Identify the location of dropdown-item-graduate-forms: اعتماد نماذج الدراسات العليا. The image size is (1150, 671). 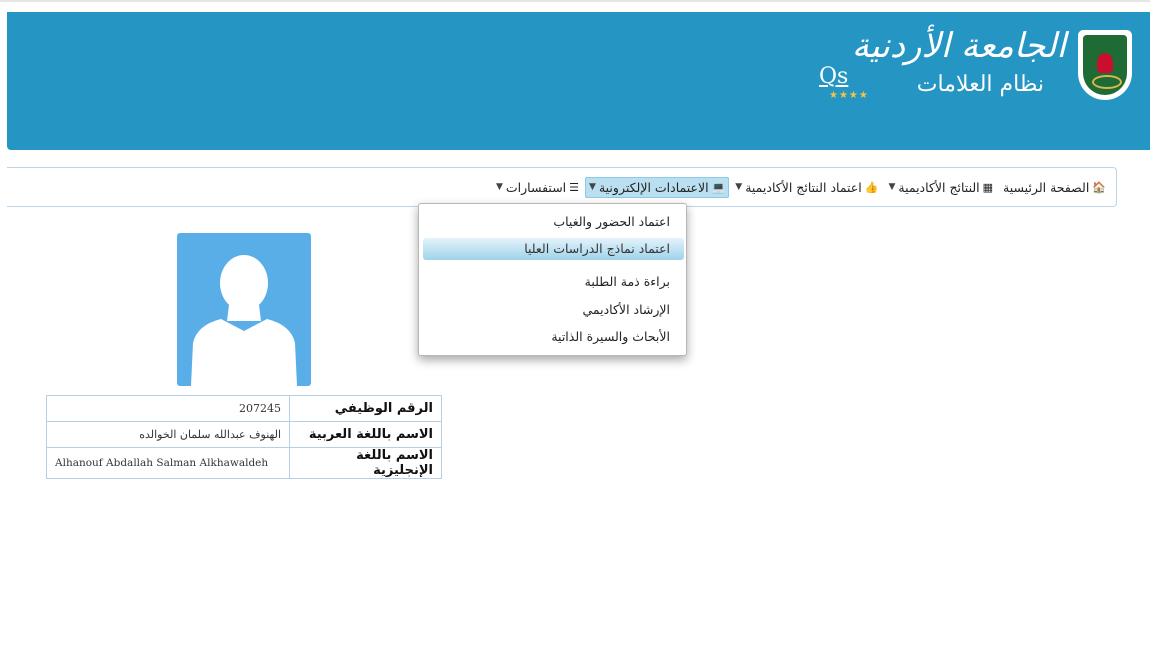
(553, 249).